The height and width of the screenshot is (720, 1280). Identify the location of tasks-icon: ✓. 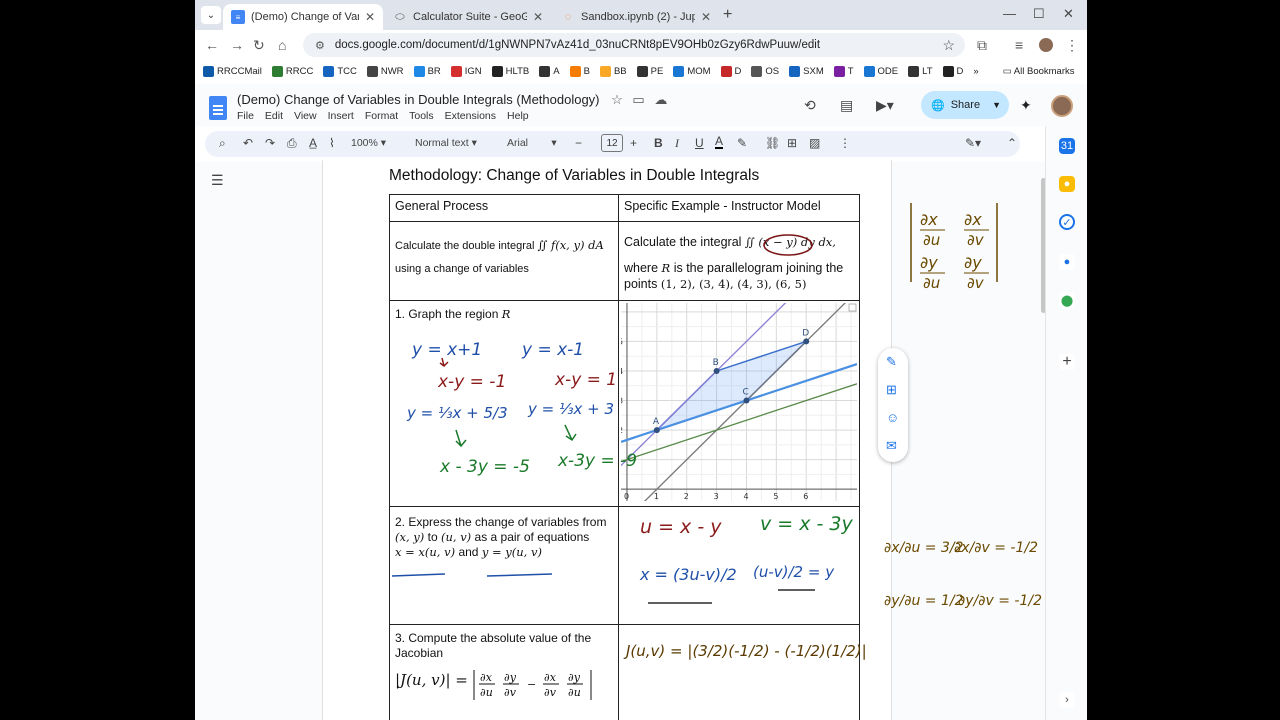
(1067, 222).